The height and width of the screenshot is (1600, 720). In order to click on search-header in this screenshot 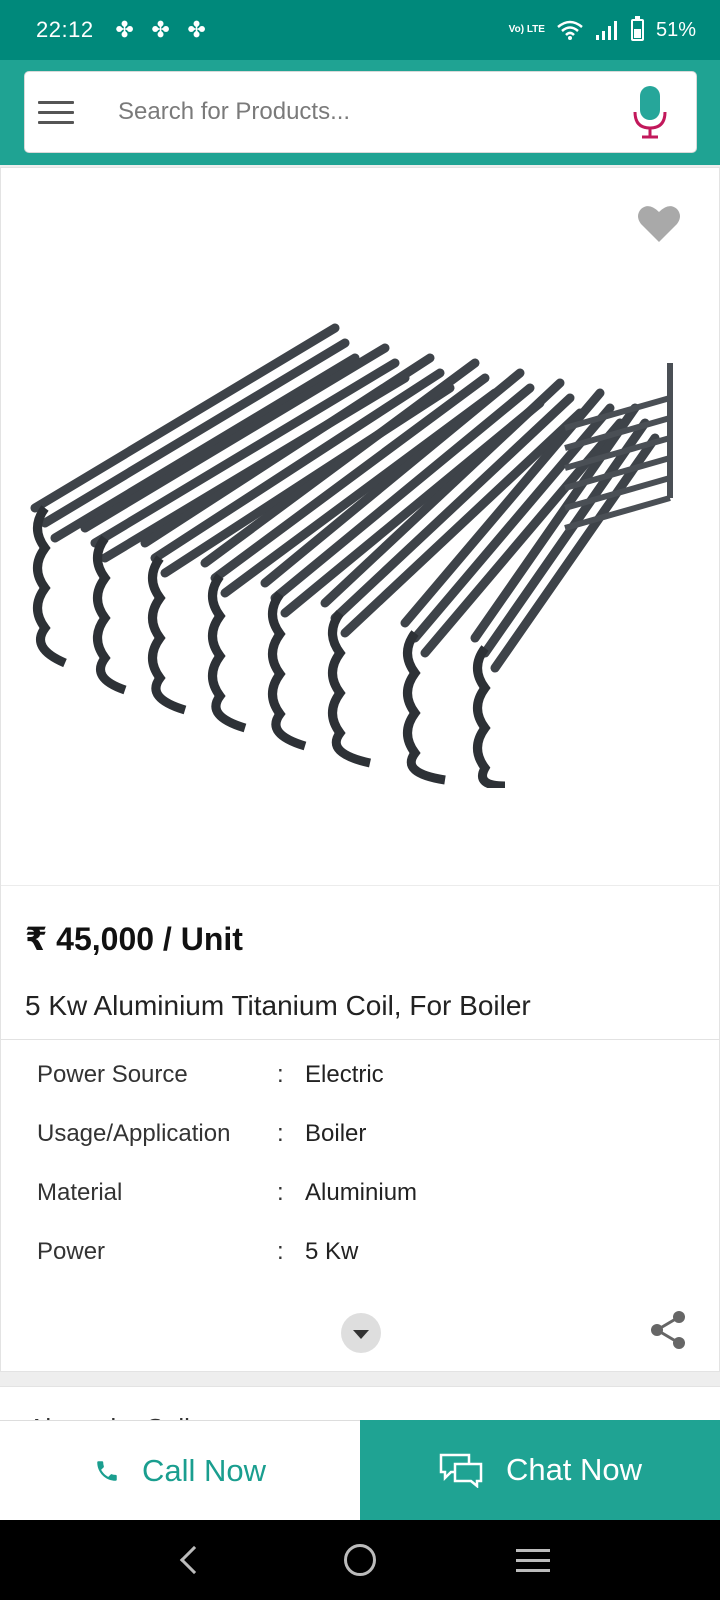, I will do `click(360, 112)`.